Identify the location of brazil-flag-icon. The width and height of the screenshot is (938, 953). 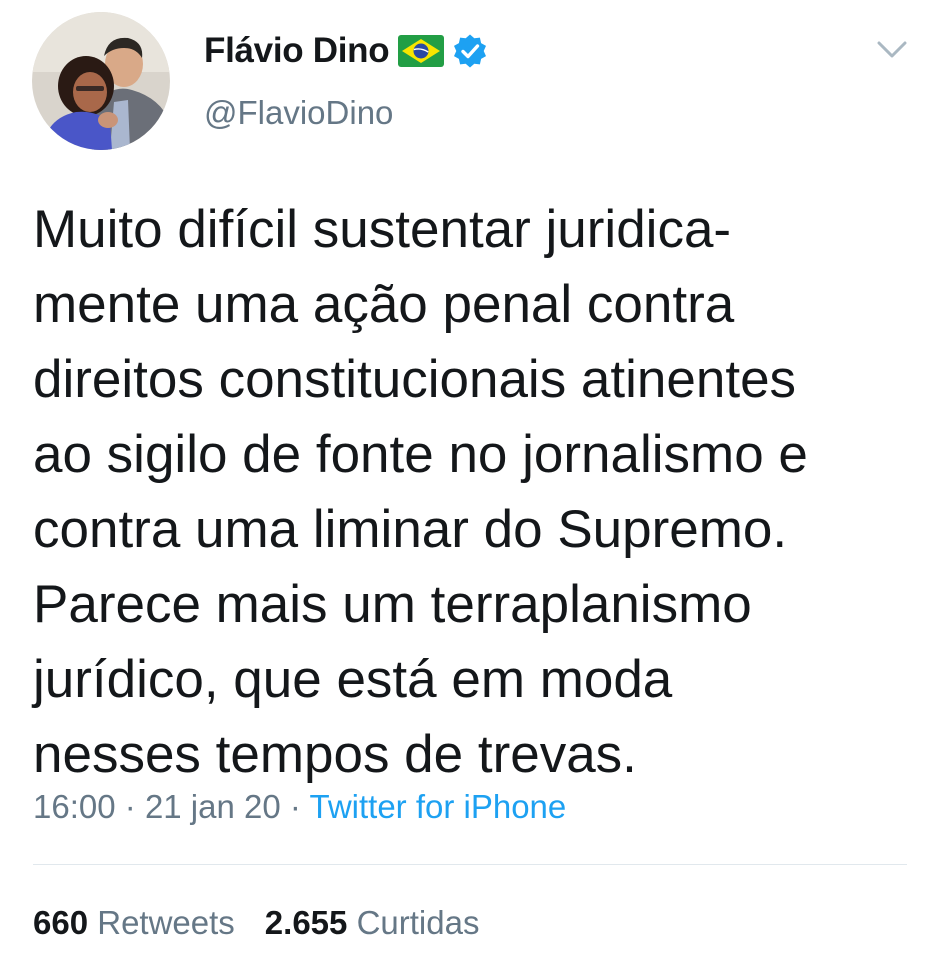
(421, 51).